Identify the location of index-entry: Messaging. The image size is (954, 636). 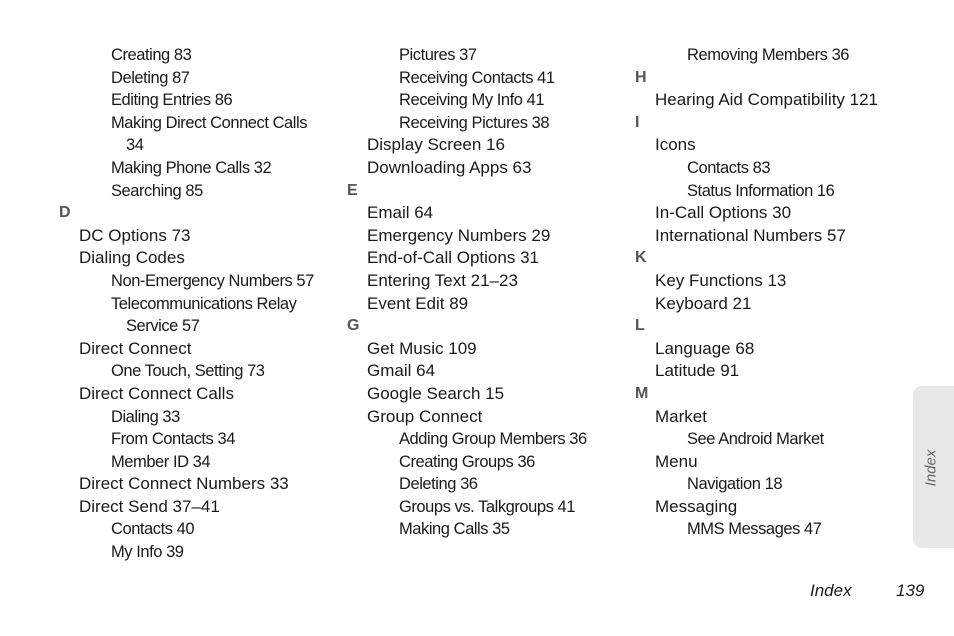
(696, 506).